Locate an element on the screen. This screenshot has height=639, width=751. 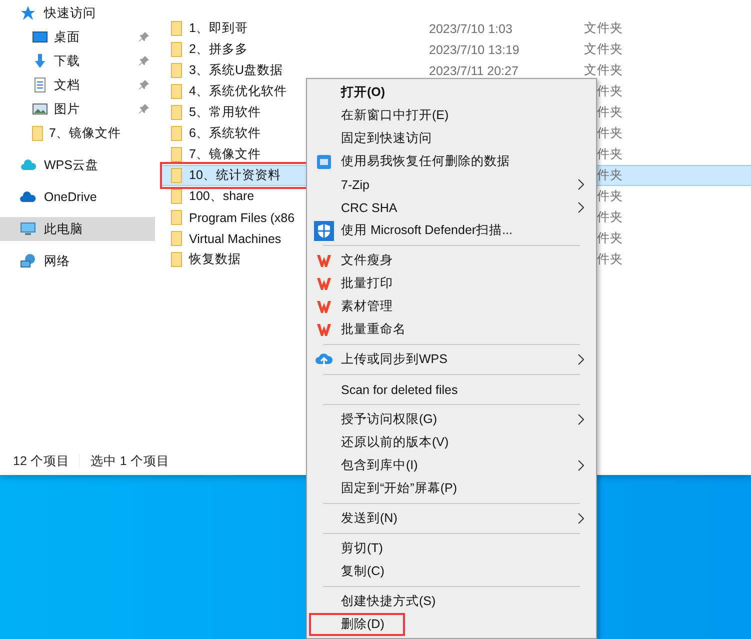
modified-date: 2023/7/11 20:27 is located at coordinates (474, 71).